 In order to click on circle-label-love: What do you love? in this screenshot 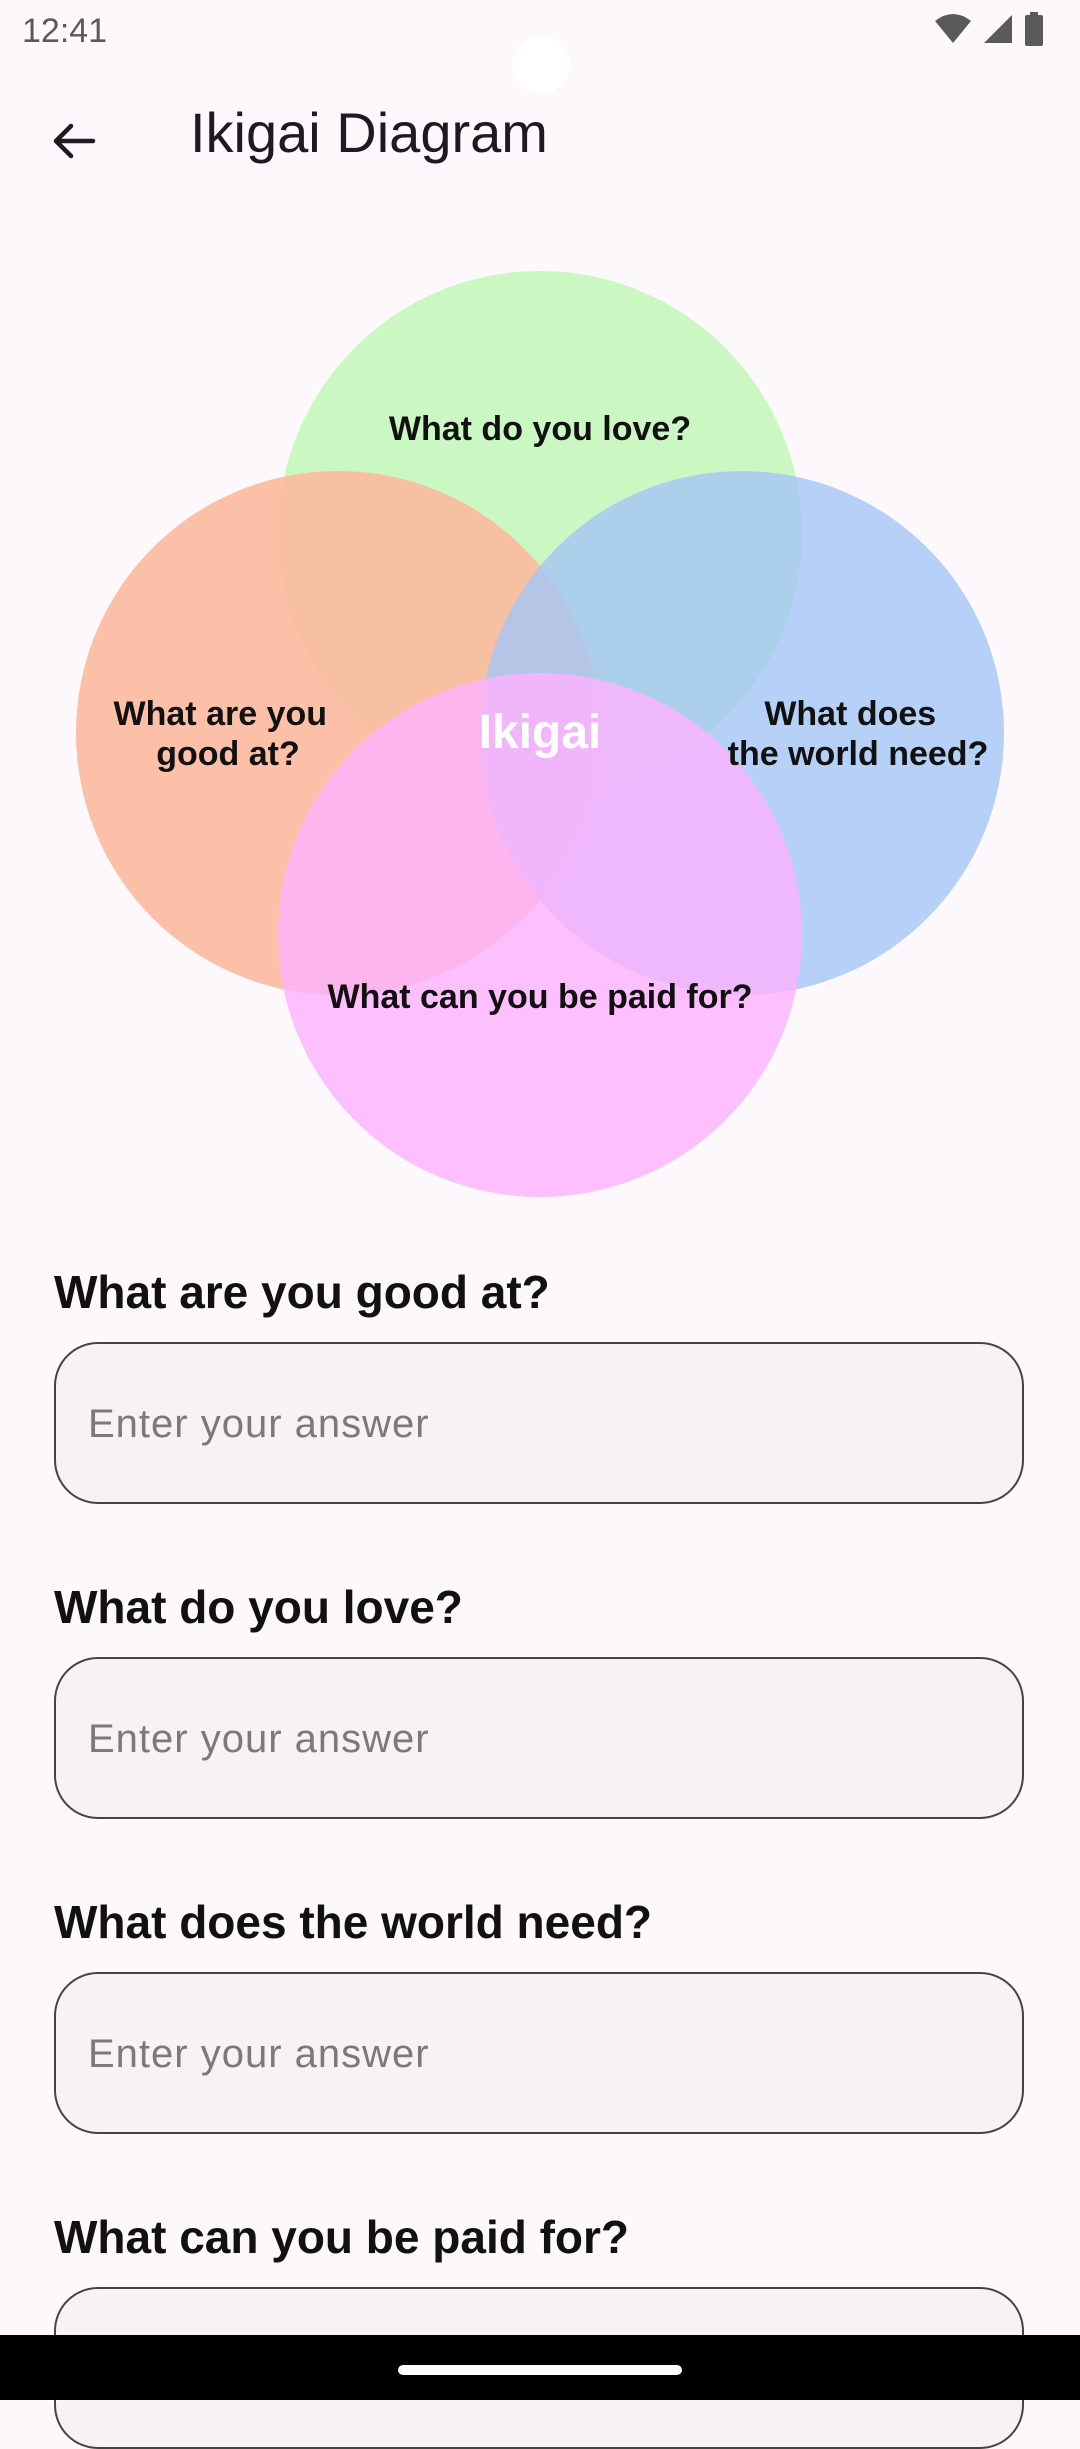, I will do `click(540, 429)`.